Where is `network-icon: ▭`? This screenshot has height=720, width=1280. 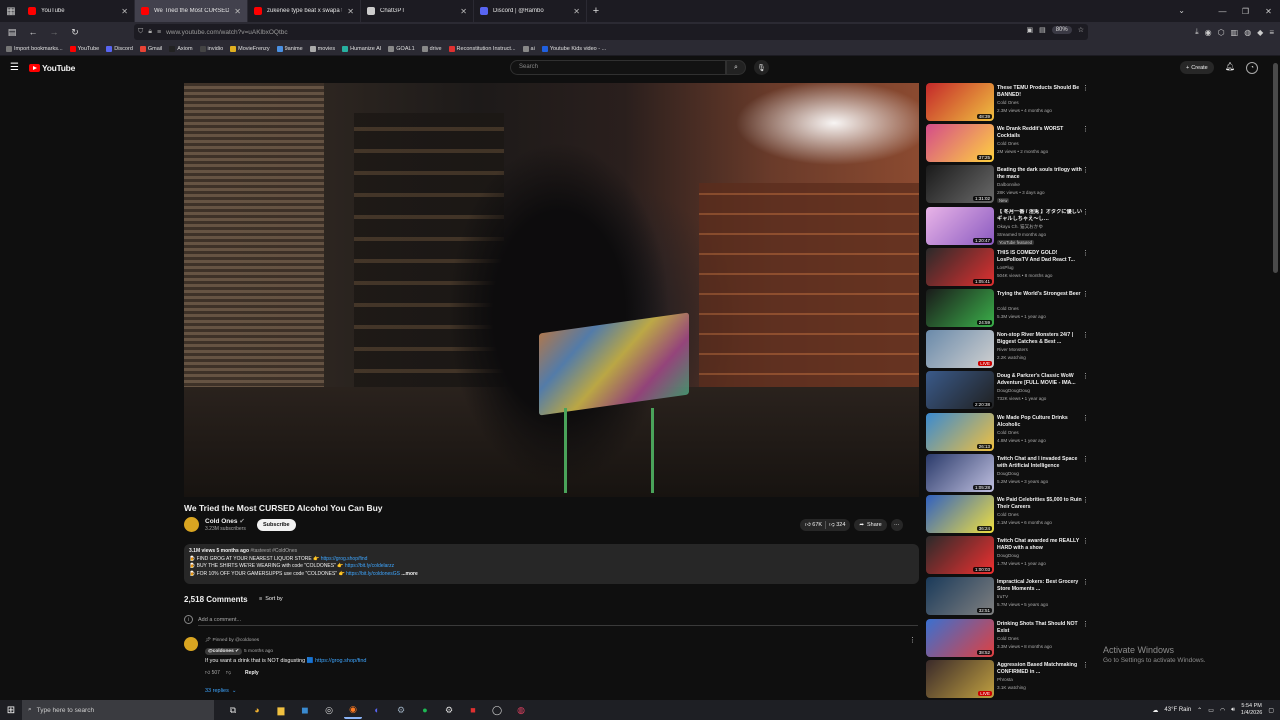 network-icon: ▭ is located at coordinates (1211, 710).